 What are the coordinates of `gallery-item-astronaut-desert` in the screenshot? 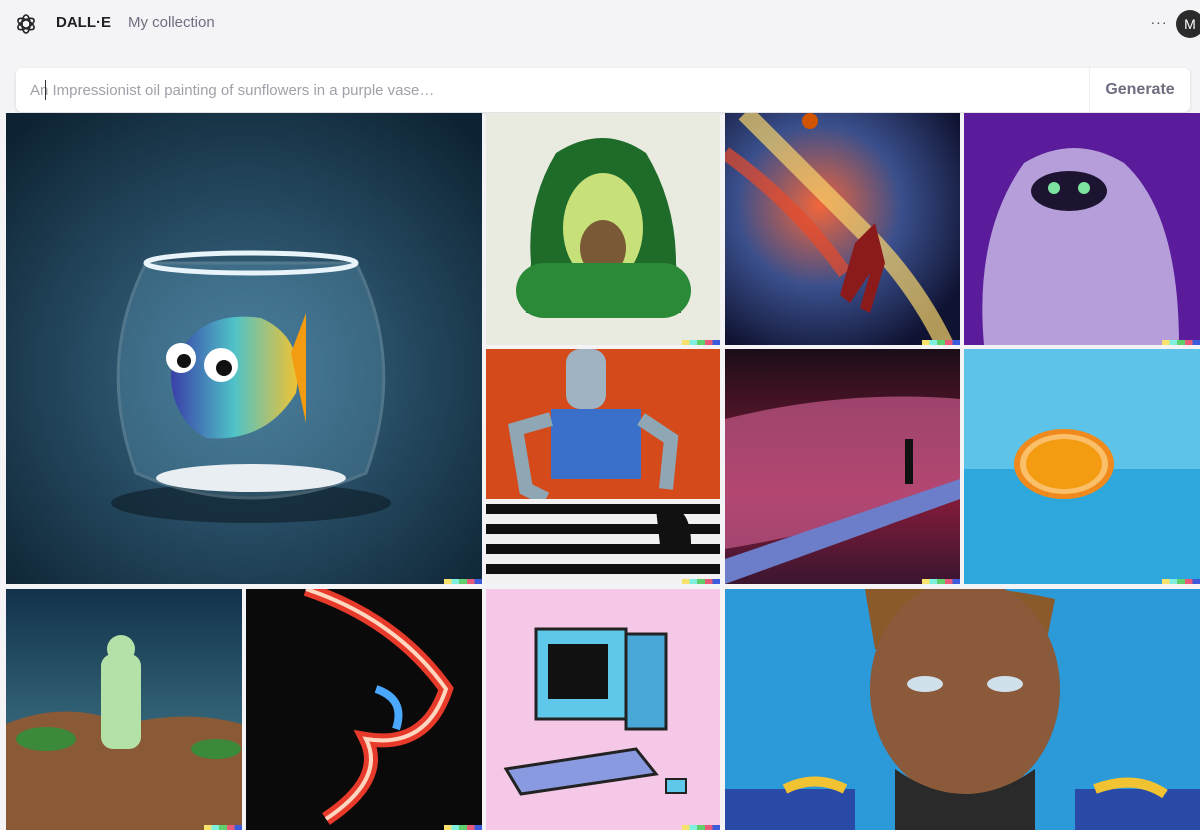 It's located at (124, 709).